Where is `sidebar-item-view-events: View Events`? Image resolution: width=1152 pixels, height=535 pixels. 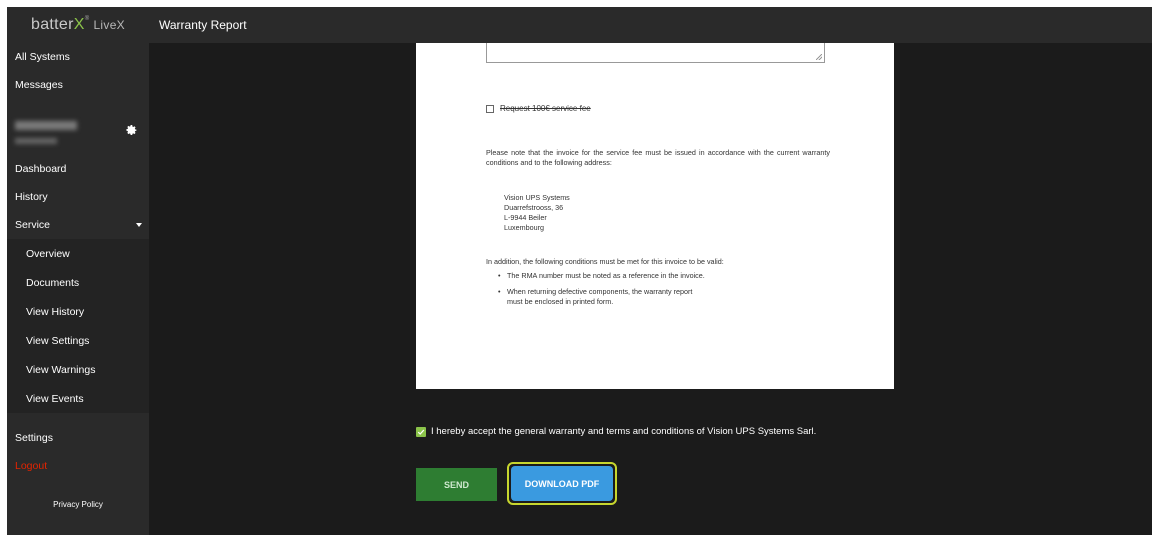 sidebar-item-view-events: View Events is located at coordinates (78, 398).